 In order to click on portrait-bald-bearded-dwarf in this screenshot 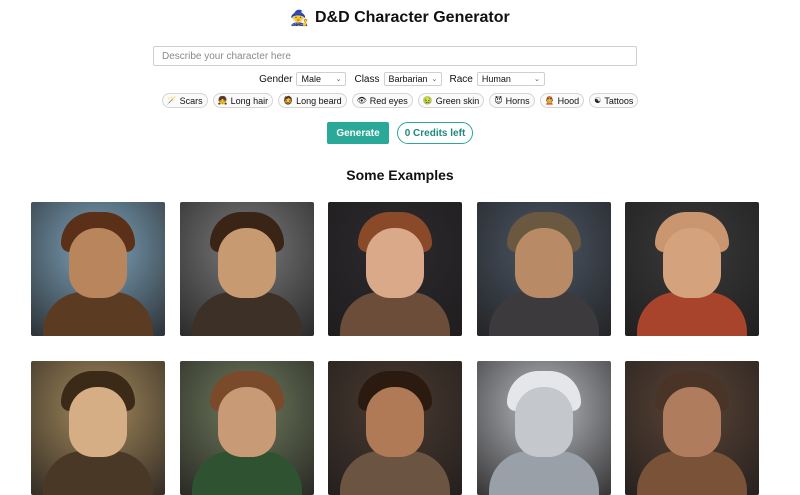, I will do `click(692, 428)`.